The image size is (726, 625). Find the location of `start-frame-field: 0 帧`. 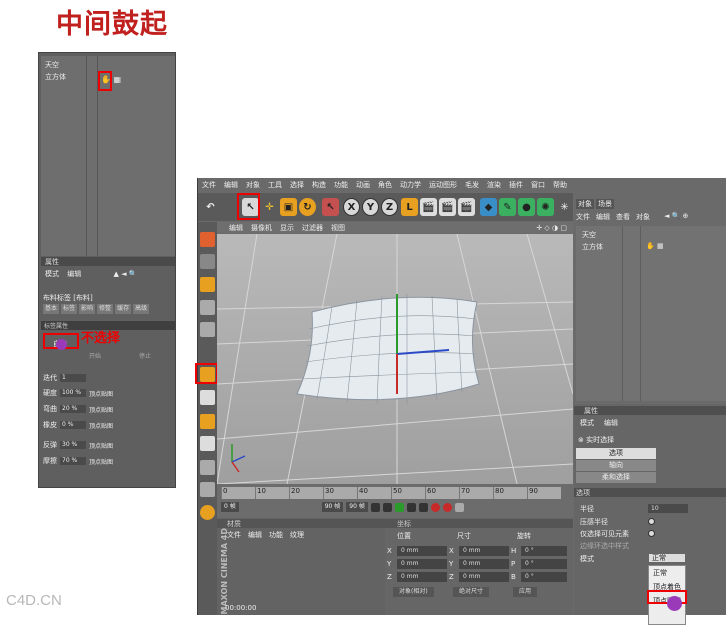

start-frame-field: 0 帧 is located at coordinates (230, 507).